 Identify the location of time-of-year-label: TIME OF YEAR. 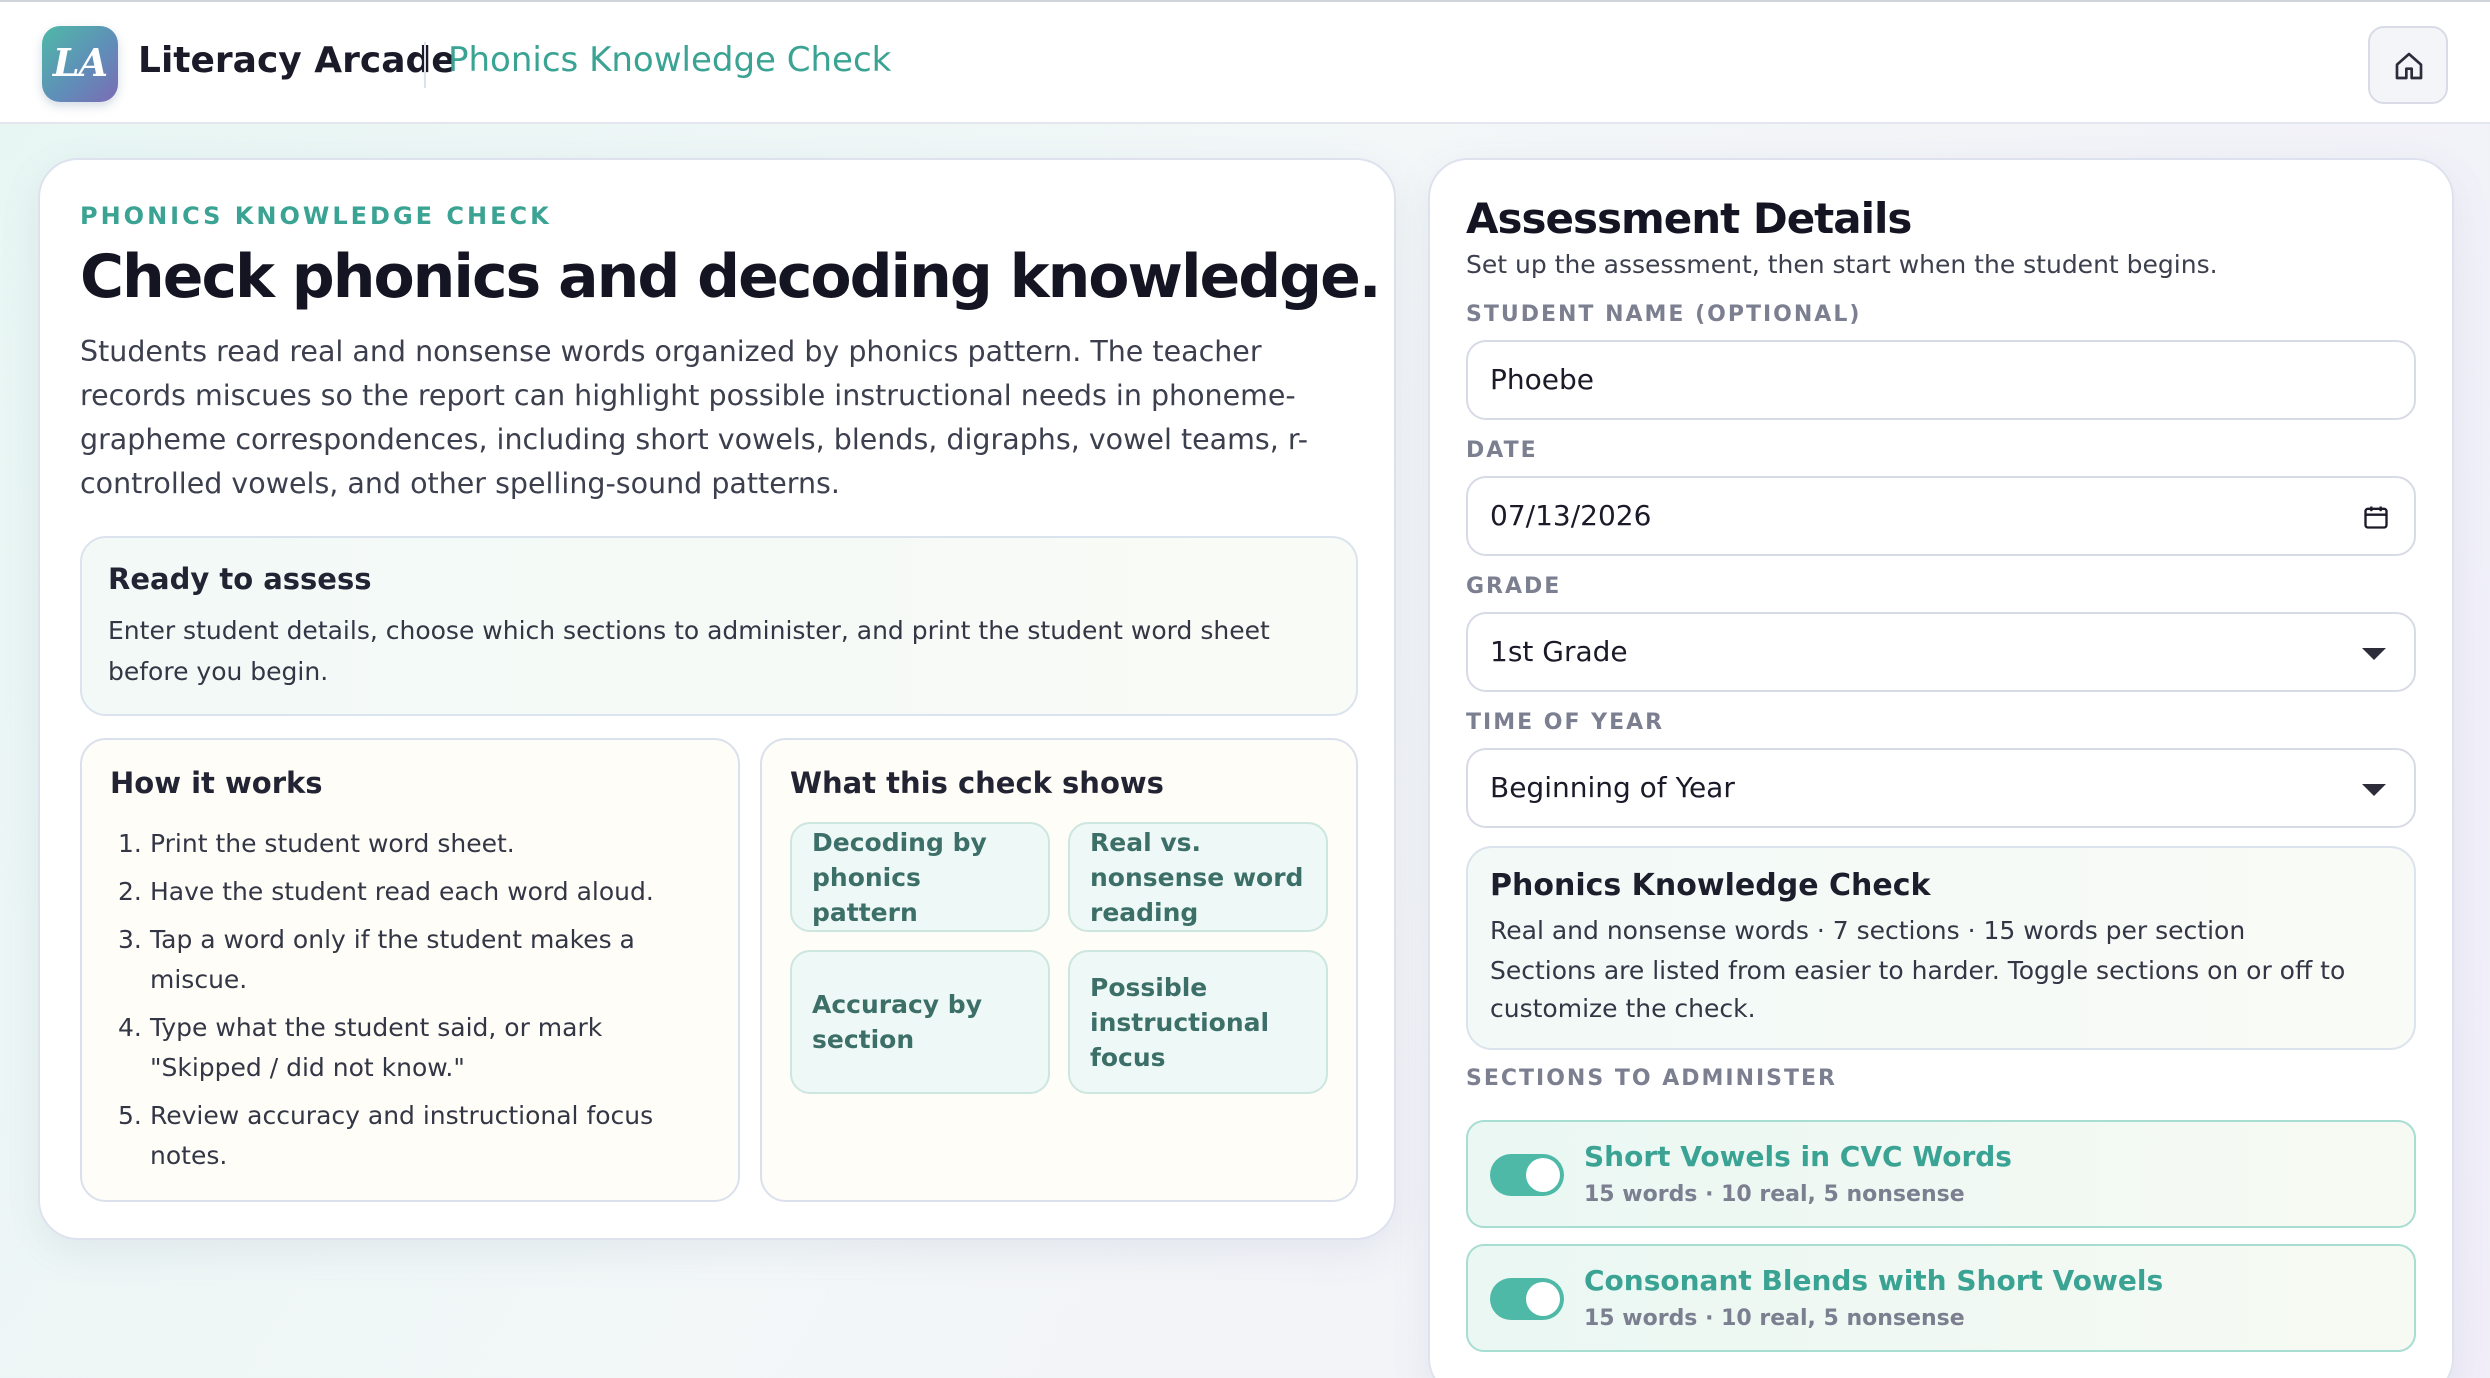
(1565, 722).